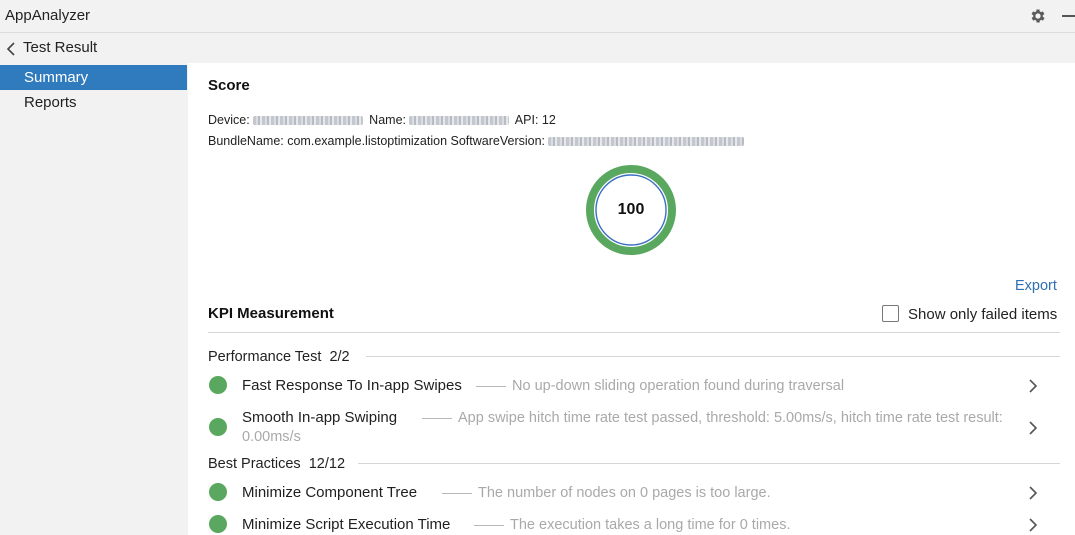 The height and width of the screenshot is (535, 1075). What do you see at coordinates (327, 464) in the screenshot?
I see `section-count: 12/12` at bounding box center [327, 464].